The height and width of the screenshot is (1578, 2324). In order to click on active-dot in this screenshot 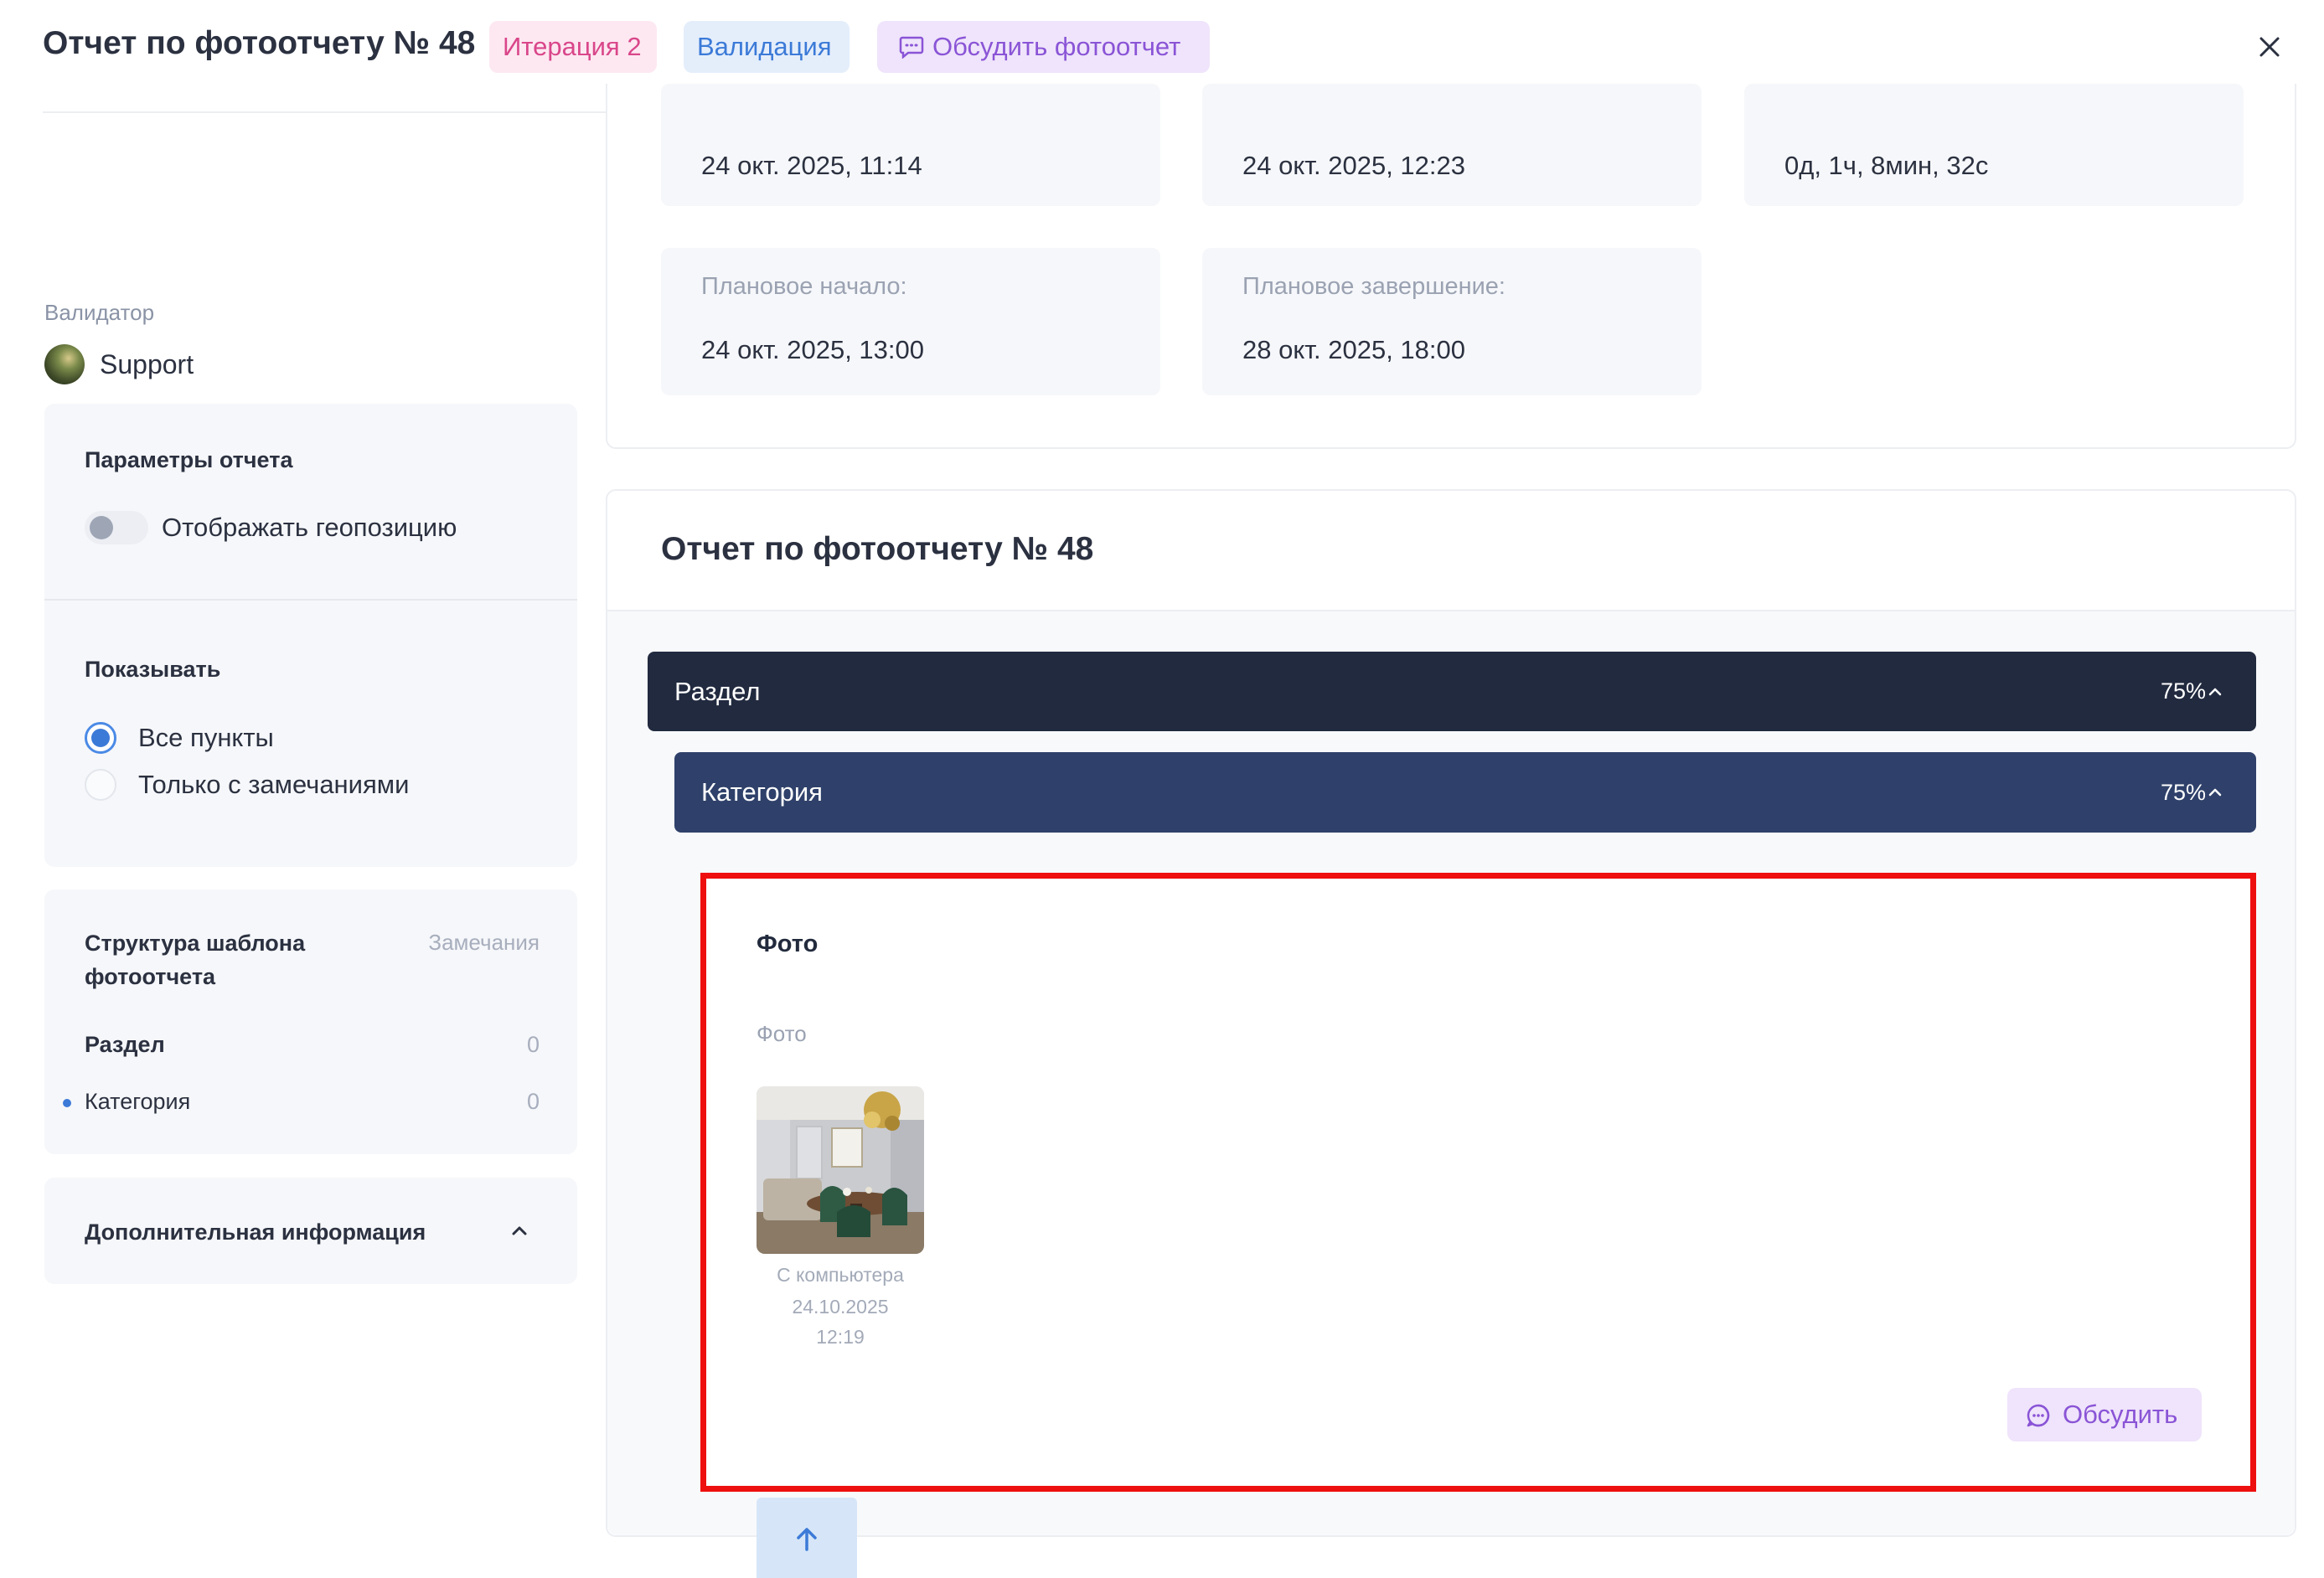, I will do `click(67, 1103)`.